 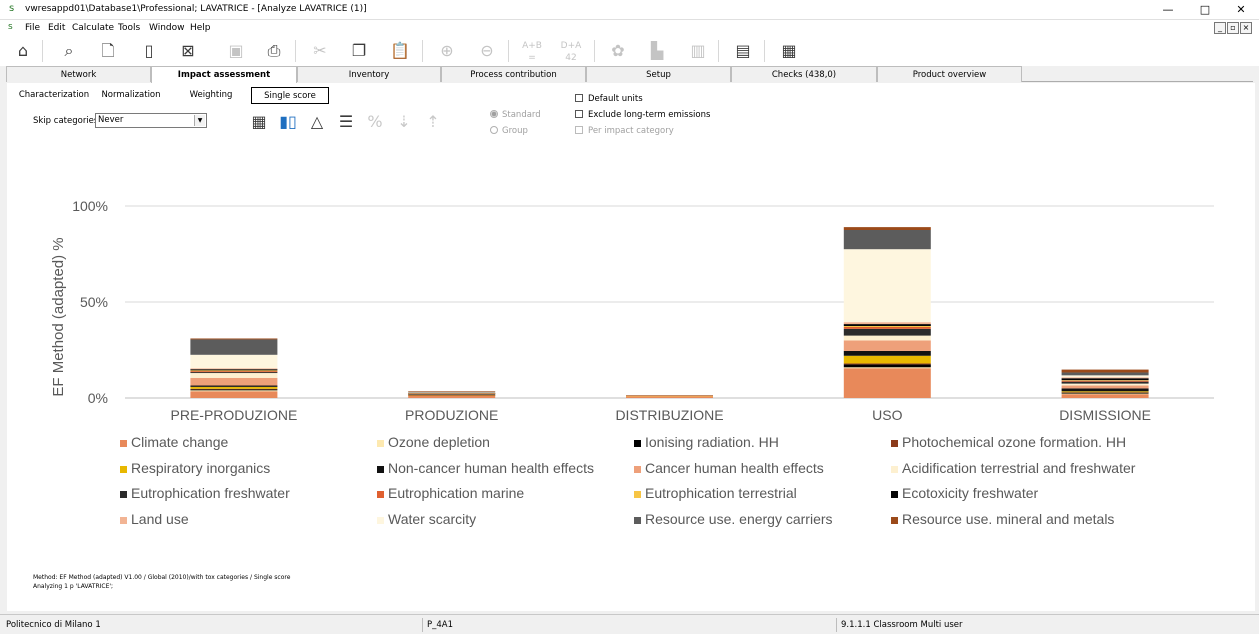 I want to click on legend-label: Acidification terrestrial and freshwater, so click(x=1019, y=468).